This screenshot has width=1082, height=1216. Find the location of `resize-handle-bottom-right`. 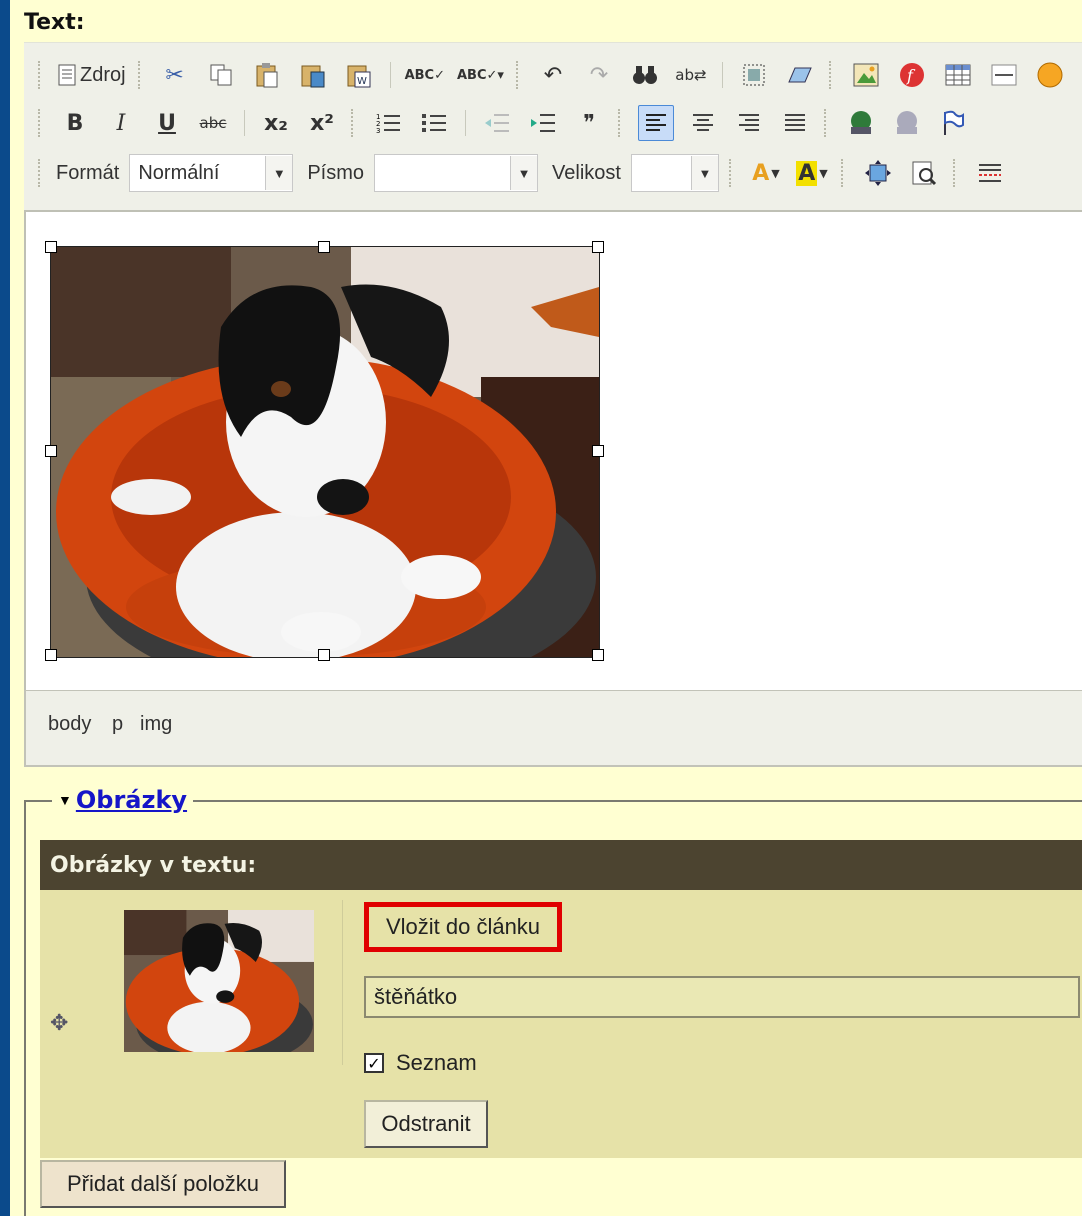

resize-handle-bottom-right is located at coordinates (598, 655).